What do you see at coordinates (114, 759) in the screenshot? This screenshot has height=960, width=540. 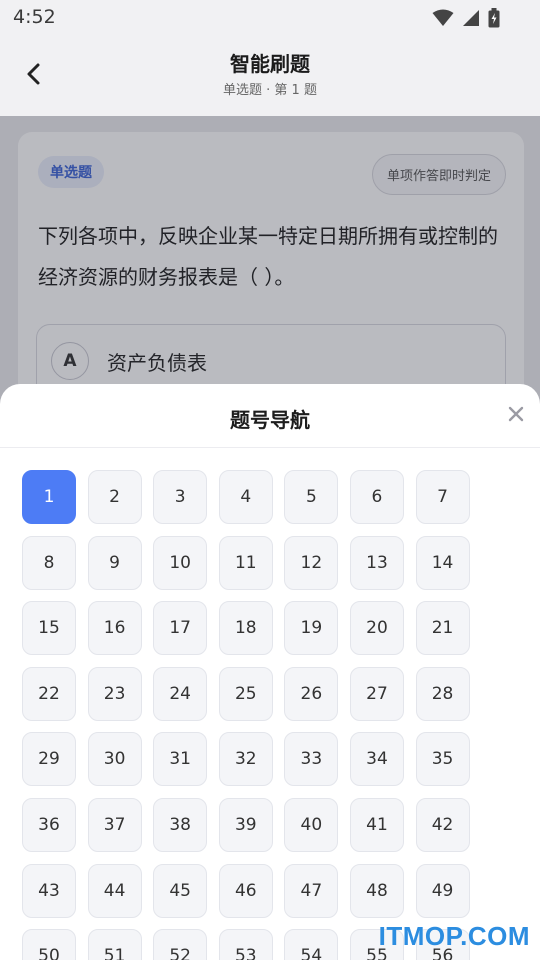 I see `question-number-button: 30` at bounding box center [114, 759].